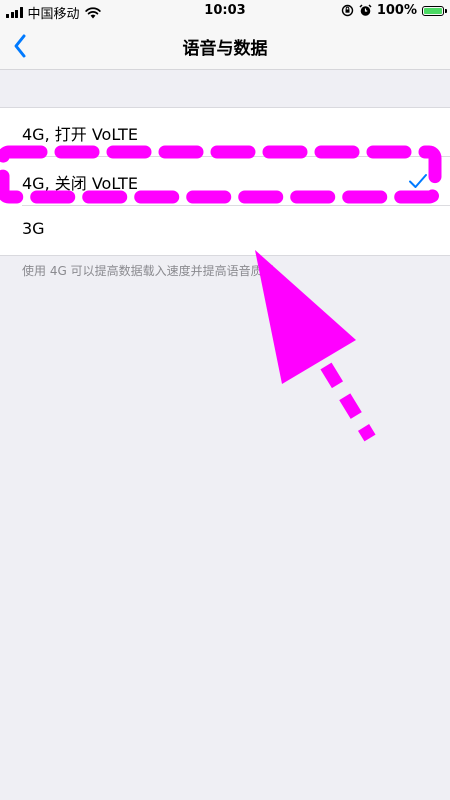  I want to click on option-4g-volte-on: 4G, 打开 VoLTE, so click(225, 132).